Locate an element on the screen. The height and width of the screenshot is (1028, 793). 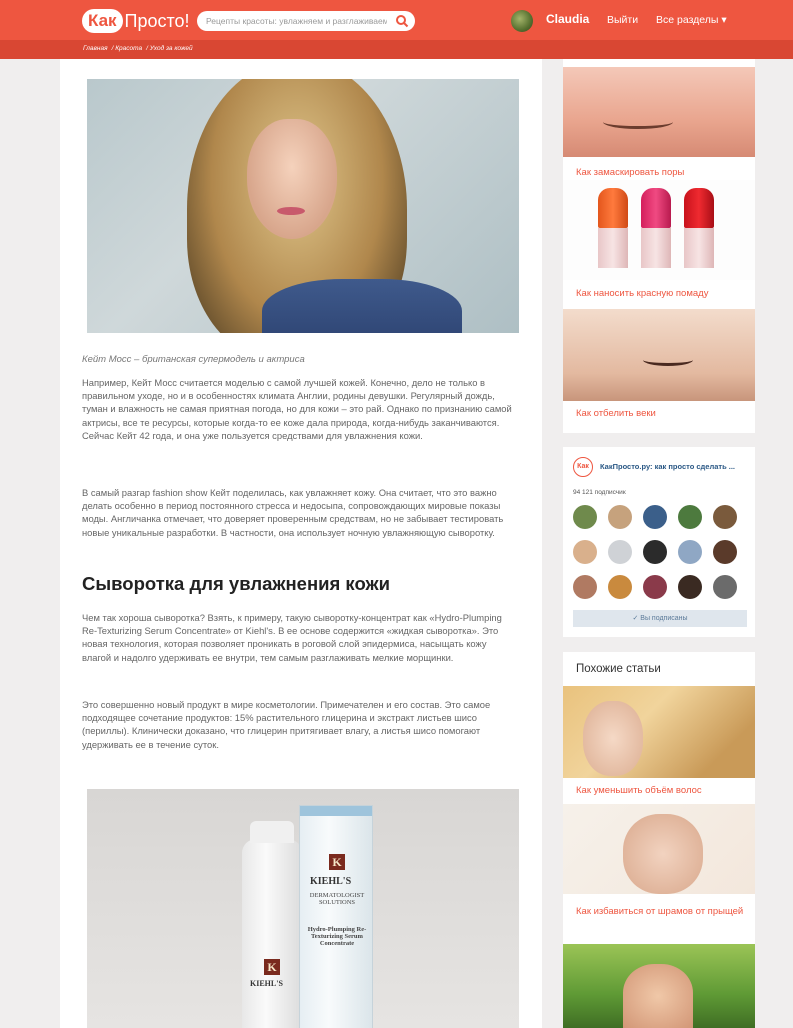
bottle-cap is located at coordinates (272, 832).